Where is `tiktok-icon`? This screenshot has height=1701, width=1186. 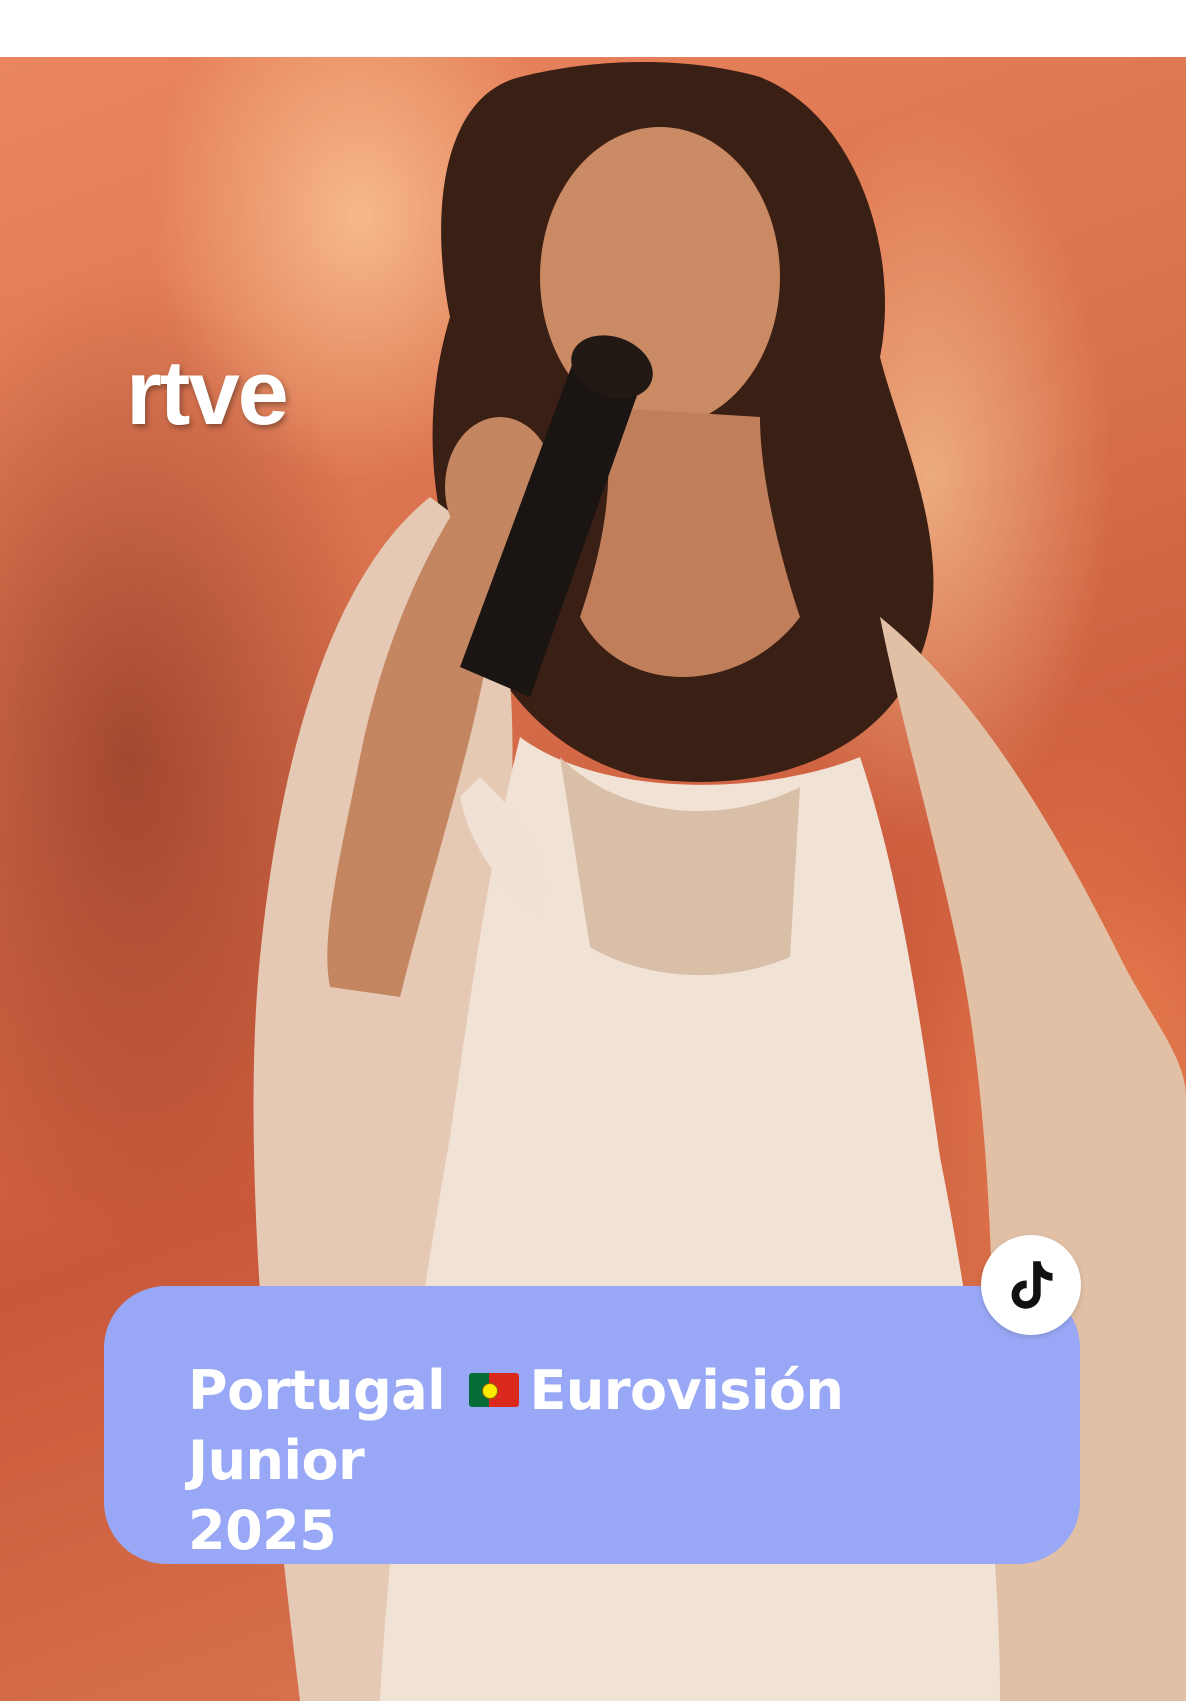
tiktok-icon is located at coordinates (1032, 1285).